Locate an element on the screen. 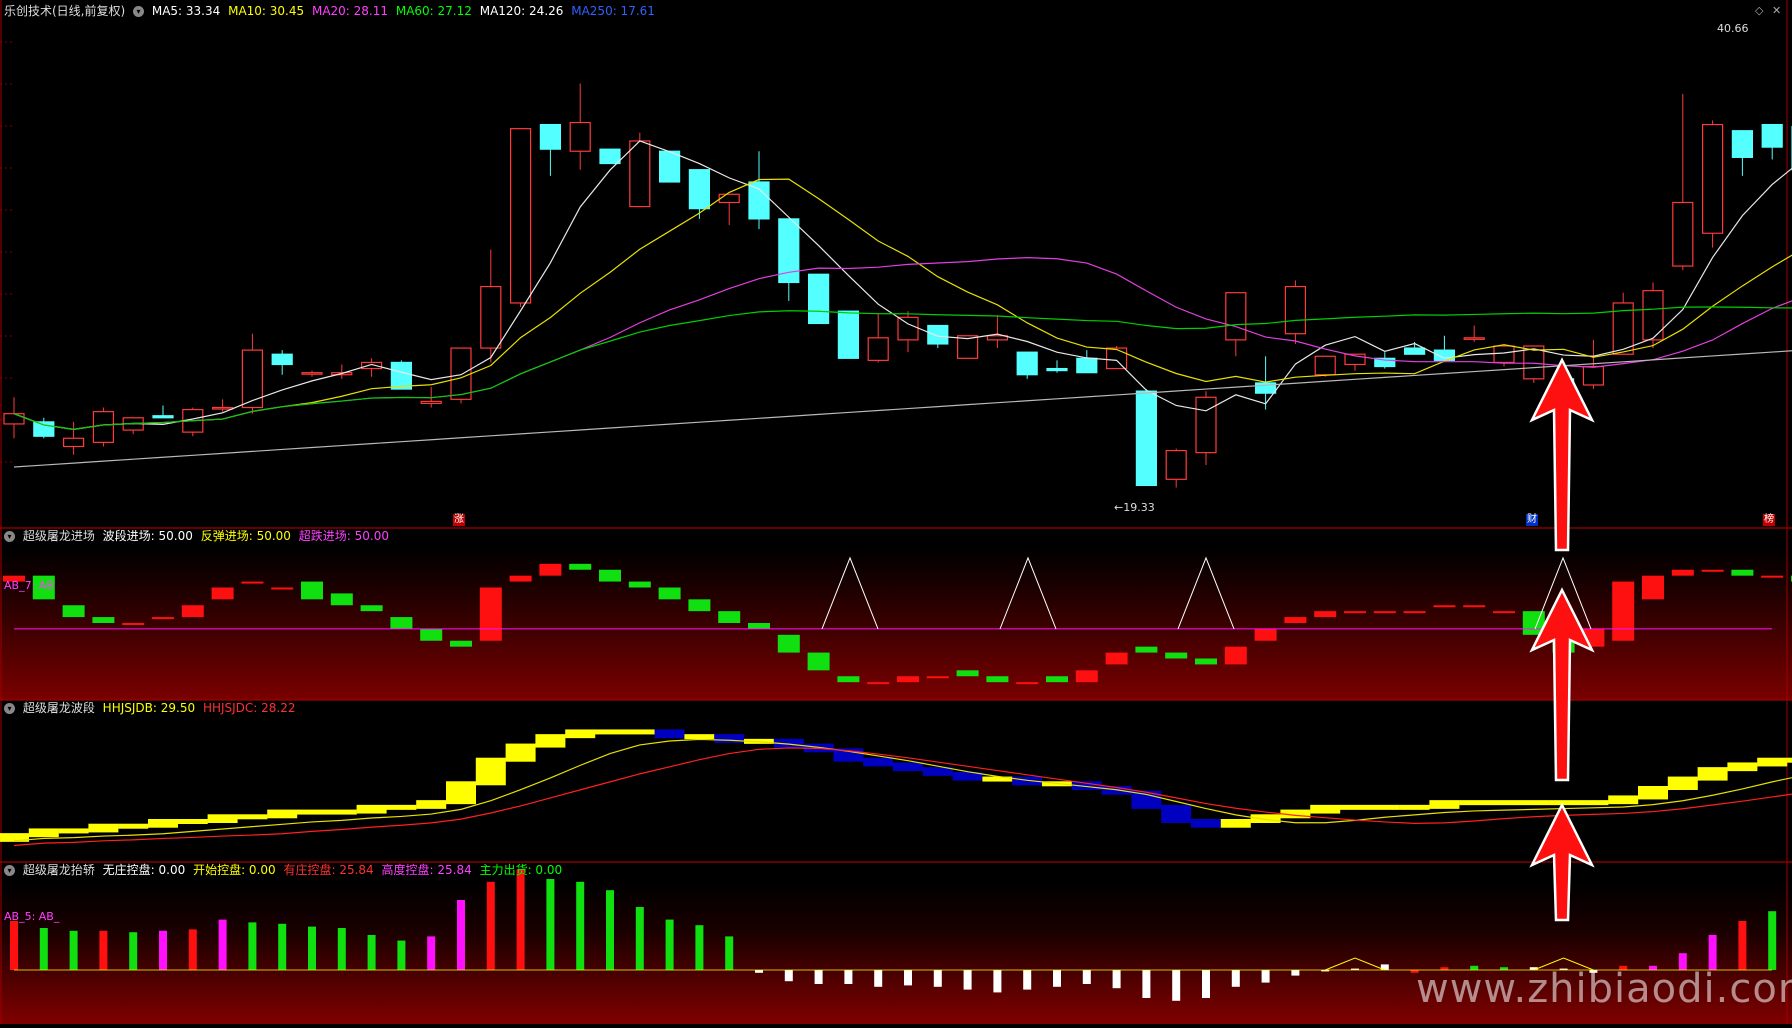 The height and width of the screenshot is (1028, 1792). panel3-title: 超级屠龙波段 is located at coordinates (58, 708).